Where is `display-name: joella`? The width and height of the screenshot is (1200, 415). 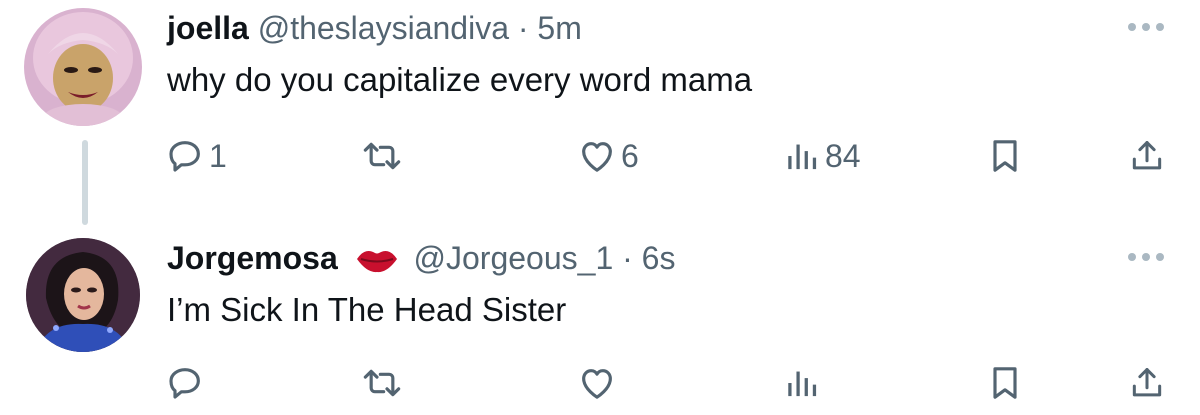 display-name: joella is located at coordinates (208, 28).